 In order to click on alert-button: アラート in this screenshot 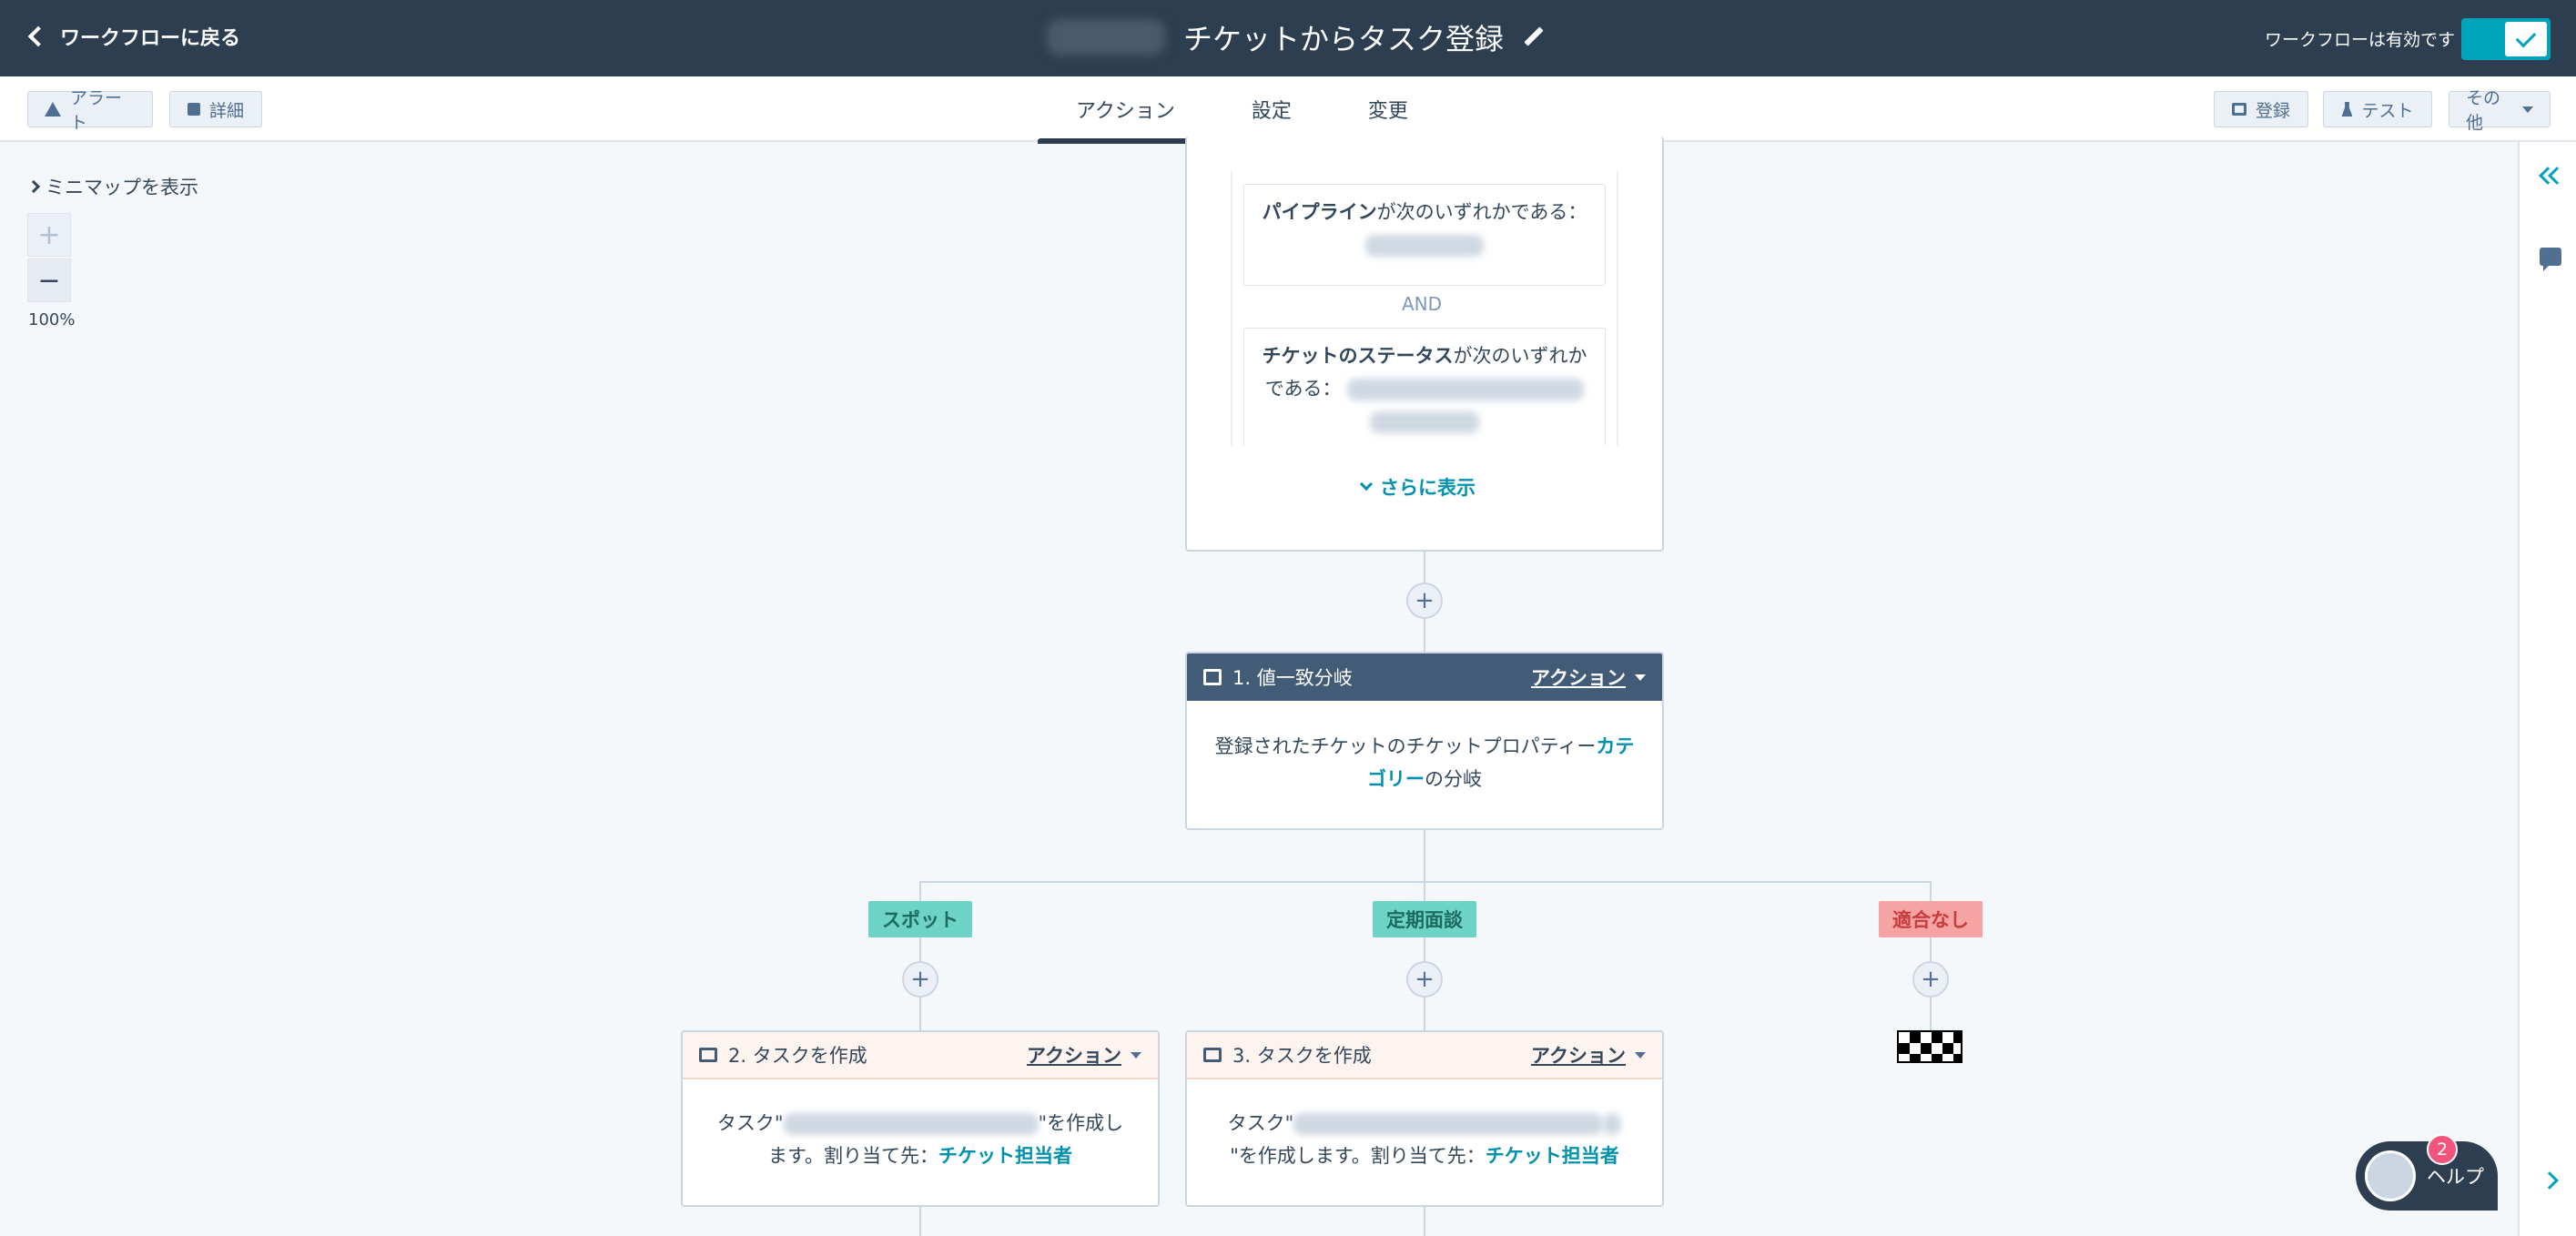, I will do `click(90, 110)`.